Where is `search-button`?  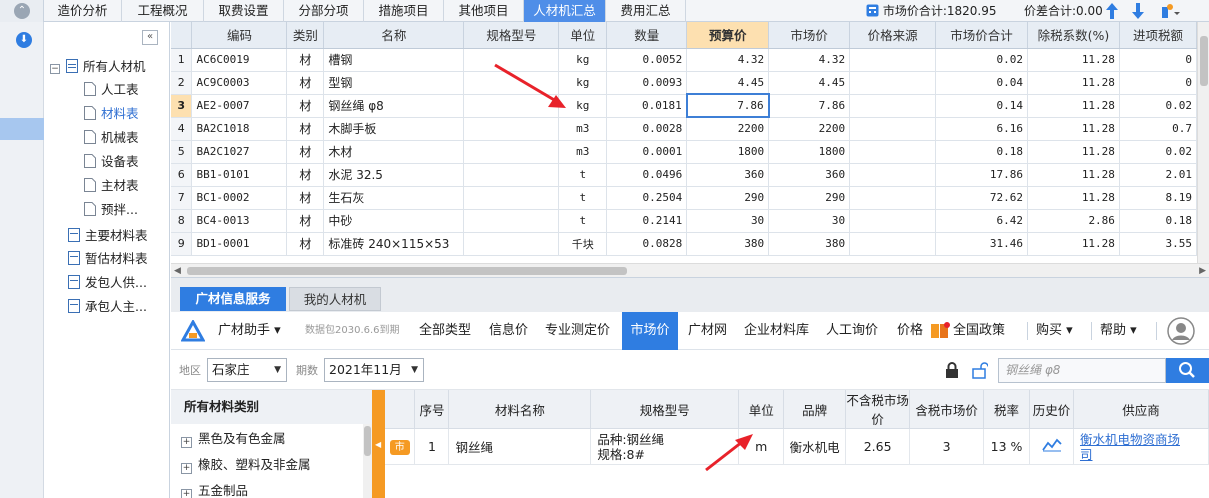 search-button is located at coordinates (1187, 370).